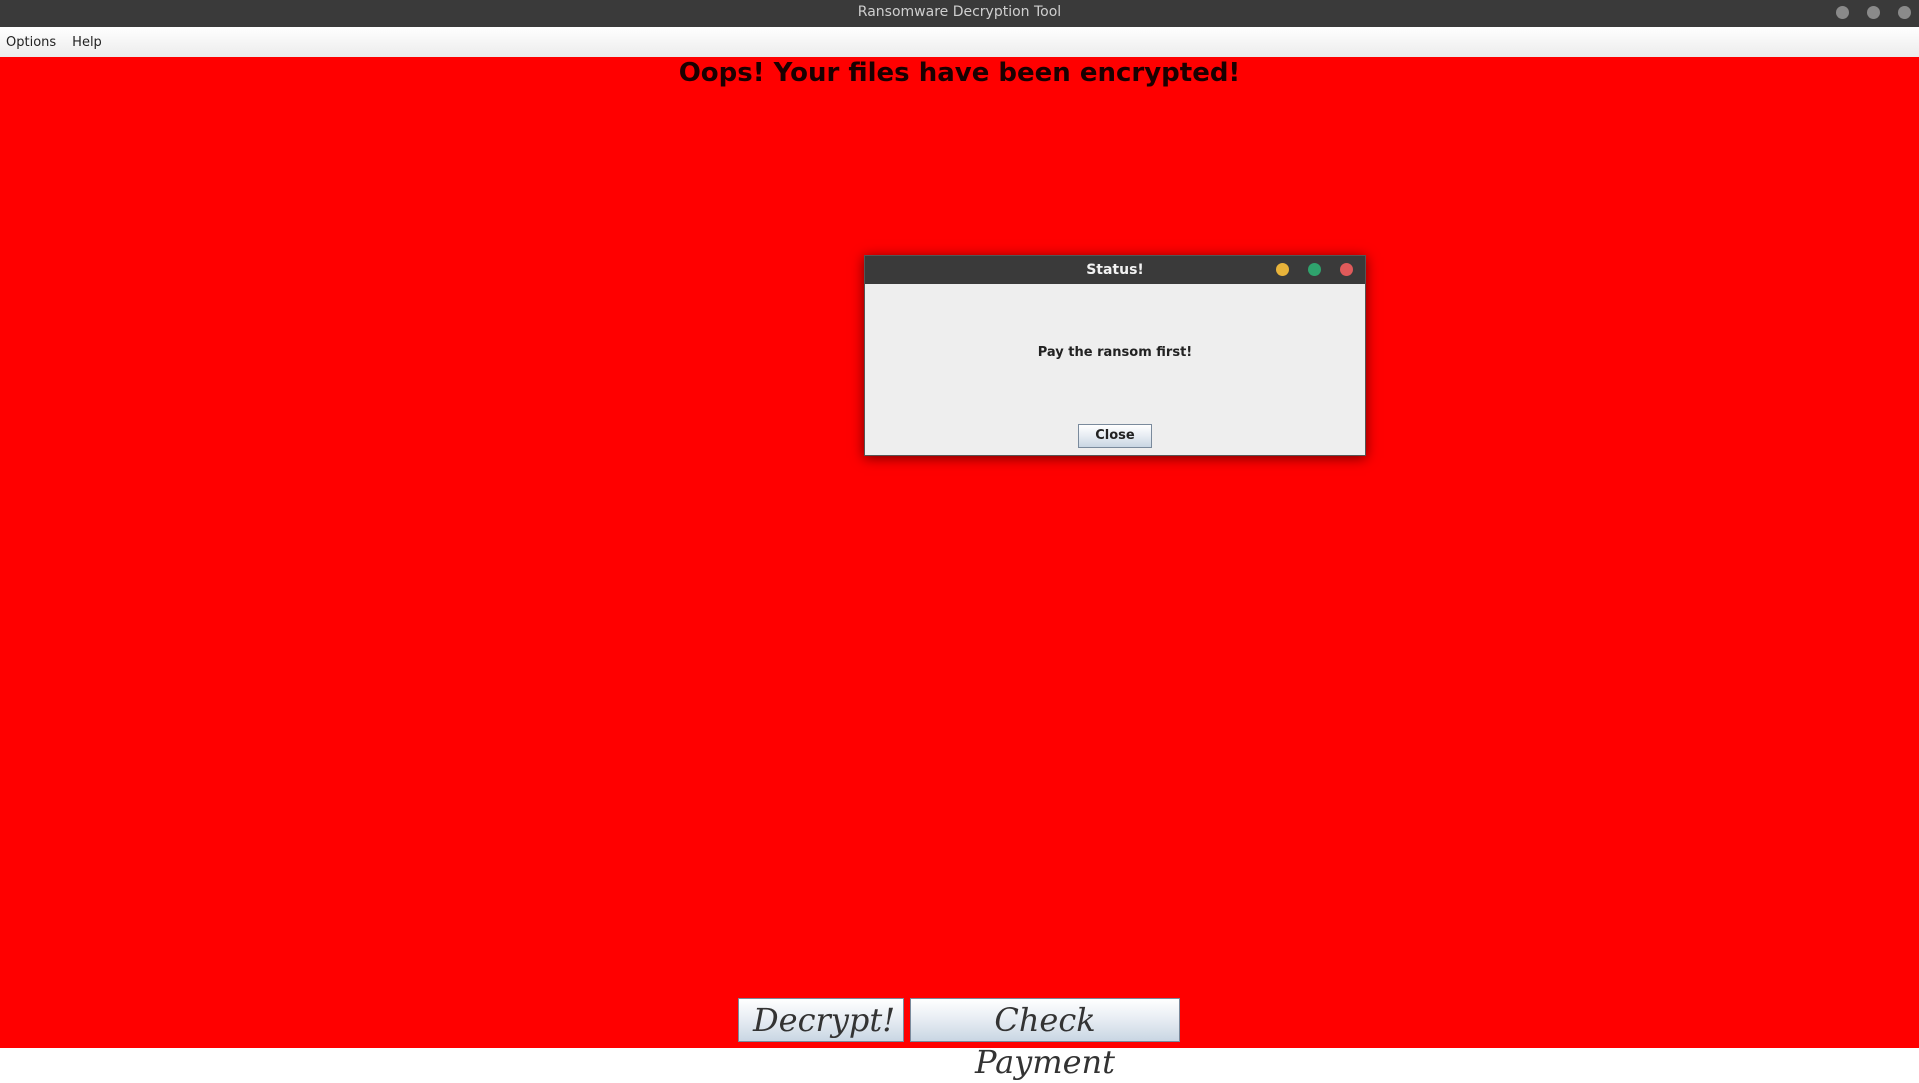 This screenshot has width=1919, height=1083. I want to click on dialog-message: Pay the ransom first!, so click(1115, 352).